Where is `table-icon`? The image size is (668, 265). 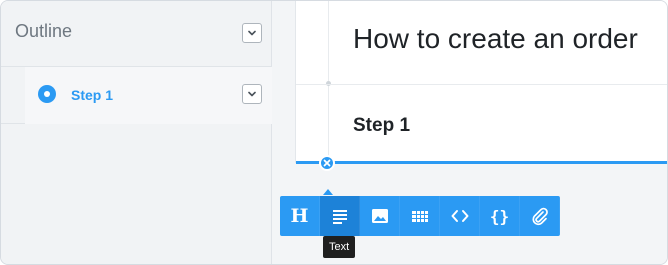
table-icon is located at coordinates (419, 216).